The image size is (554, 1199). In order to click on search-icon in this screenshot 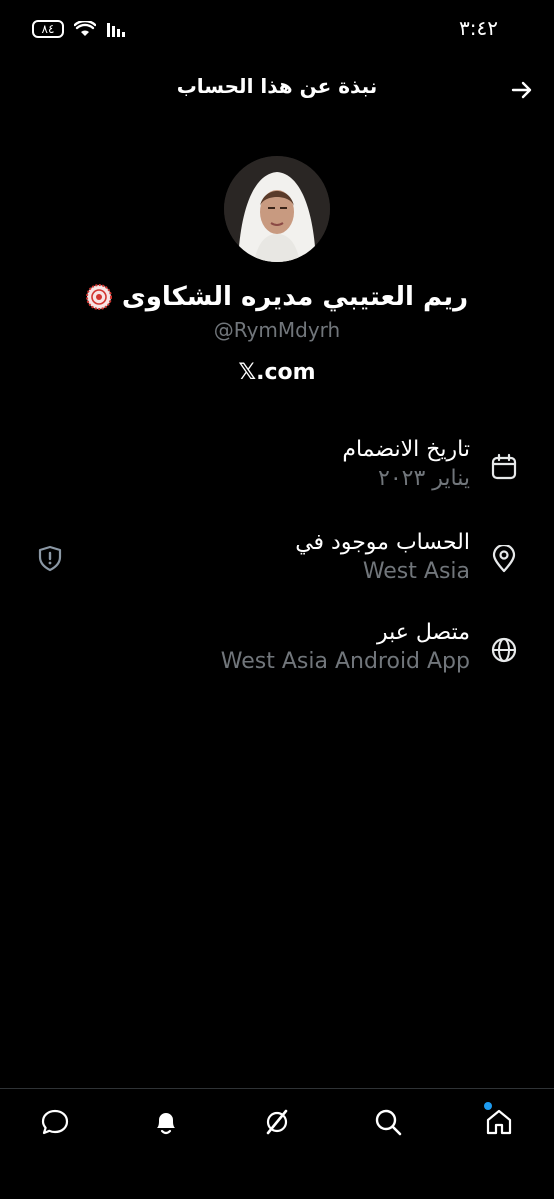, I will do `click(388, 1122)`.